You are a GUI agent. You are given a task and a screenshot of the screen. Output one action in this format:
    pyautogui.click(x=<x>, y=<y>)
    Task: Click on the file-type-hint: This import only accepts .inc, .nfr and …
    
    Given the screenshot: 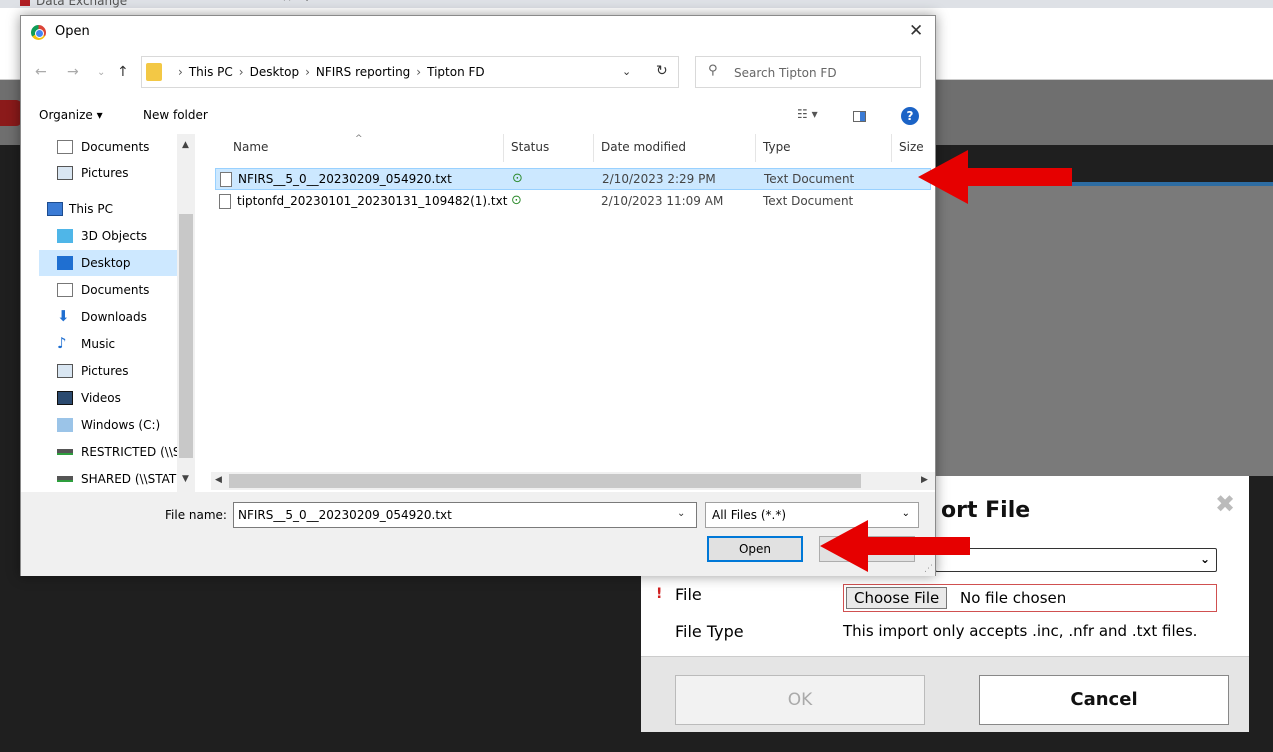 What is the action you would take?
    pyautogui.click(x=1020, y=631)
    